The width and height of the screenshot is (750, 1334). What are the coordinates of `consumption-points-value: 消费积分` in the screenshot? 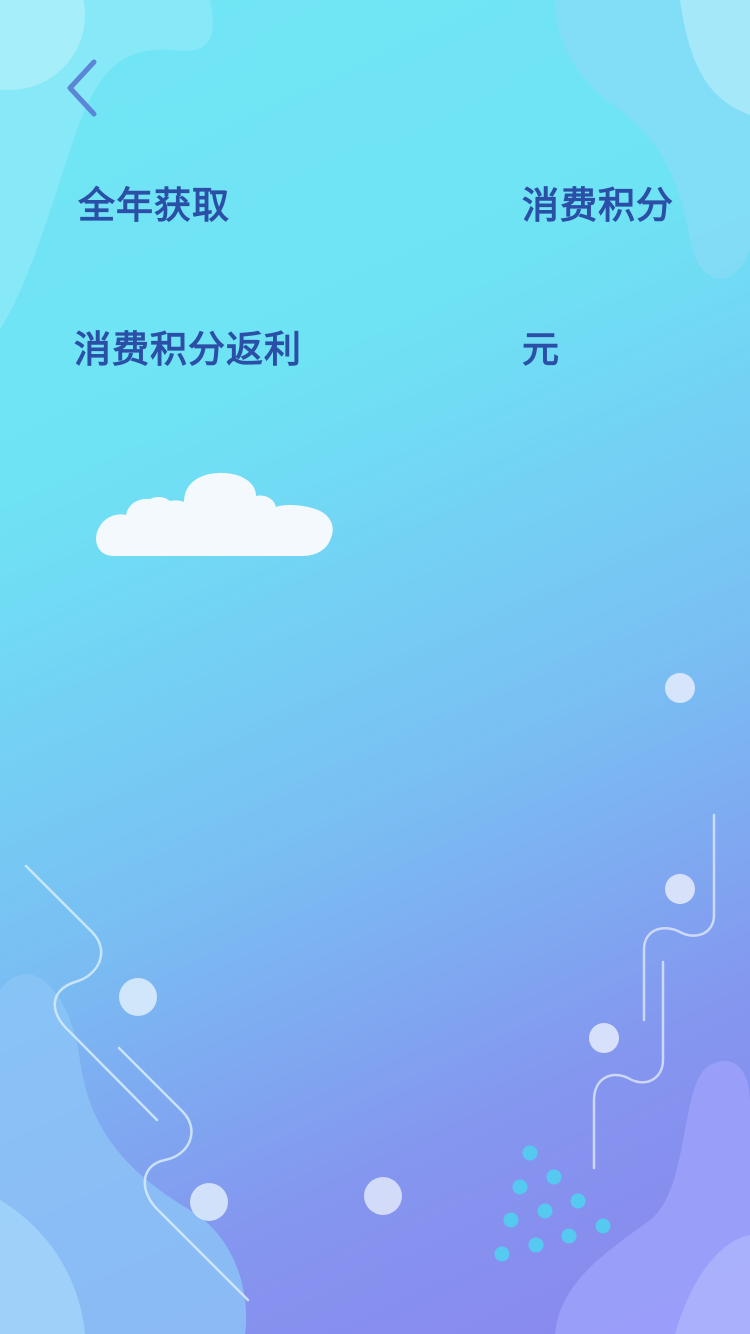 It's located at (598, 205).